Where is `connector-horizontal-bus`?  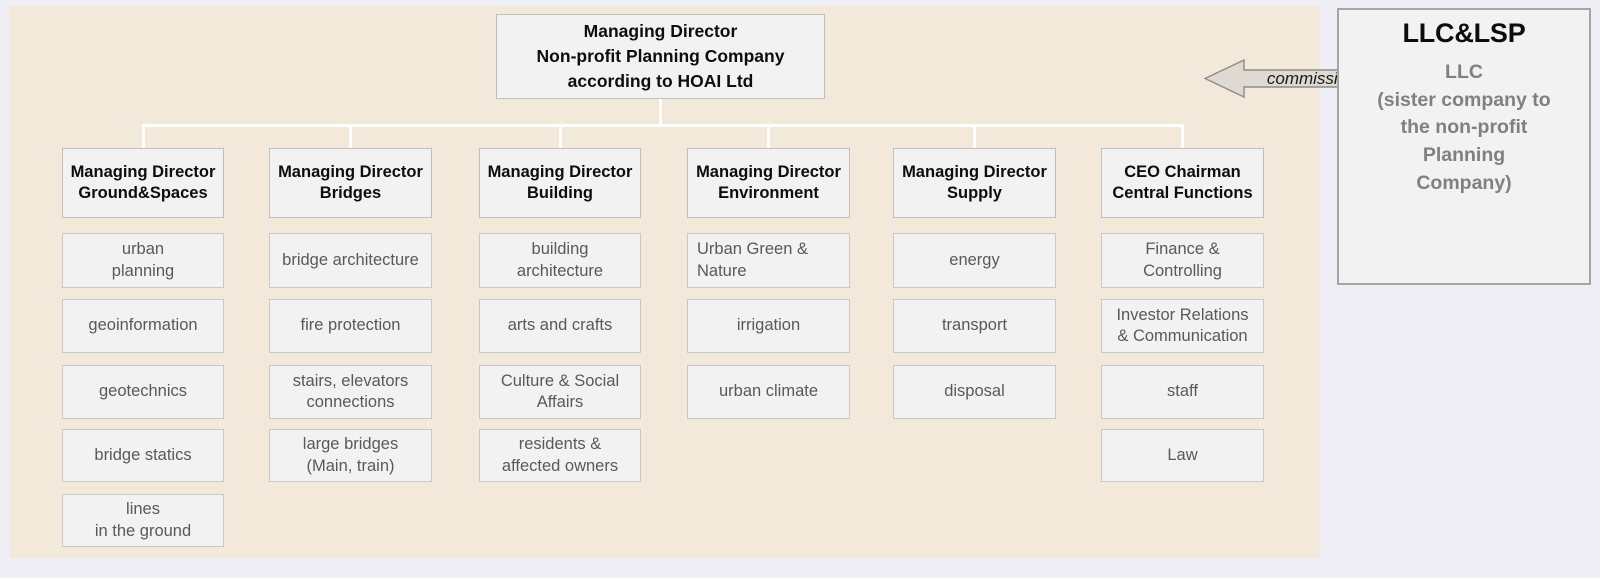 connector-horizontal-bus is located at coordinates (662, 125).